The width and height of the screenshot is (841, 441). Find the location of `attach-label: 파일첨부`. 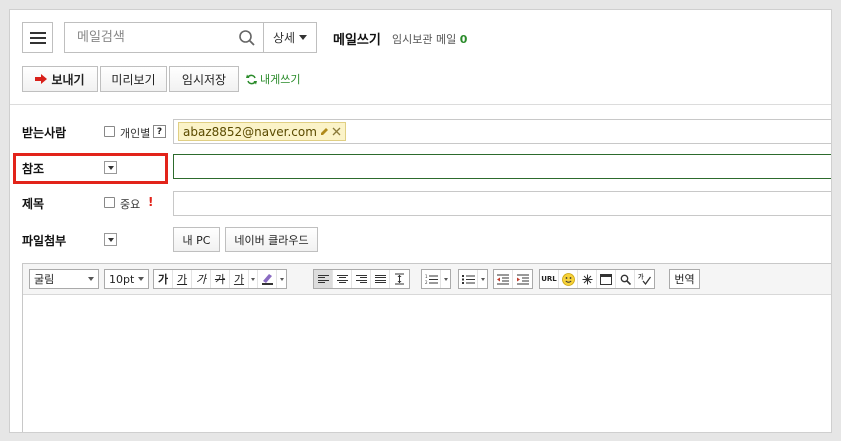

attach-label: 파일첨부 is located at coordinates (44, 241).